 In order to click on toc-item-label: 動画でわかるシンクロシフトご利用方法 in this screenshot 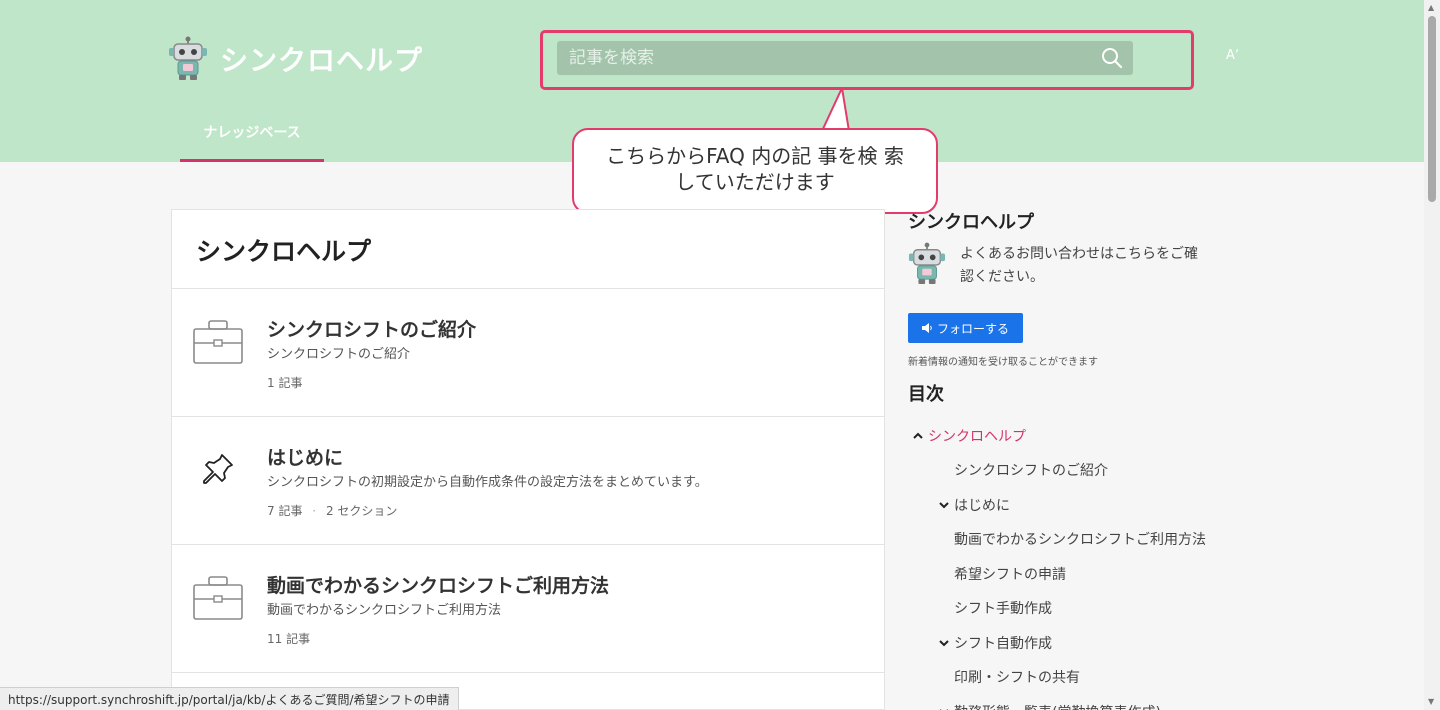, I will do `click(1080, 540)`.